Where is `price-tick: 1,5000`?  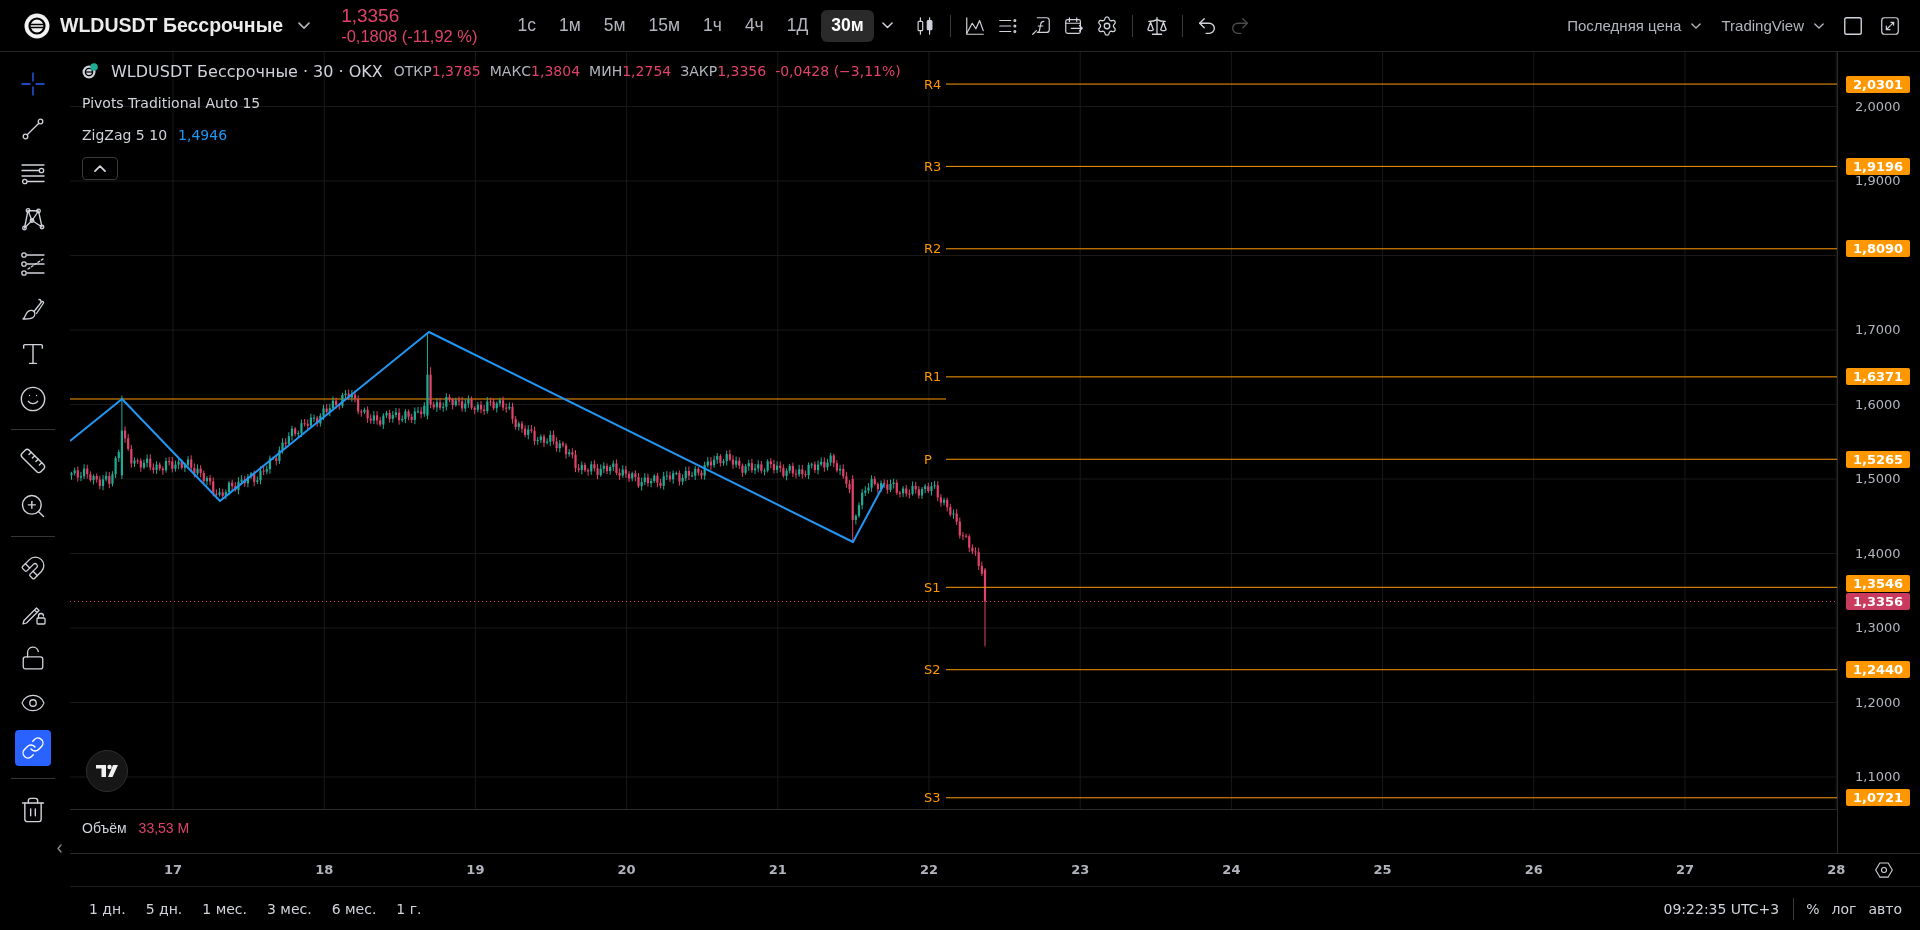
price-tick: 1,5000 is located at coordinates (1878, 479).